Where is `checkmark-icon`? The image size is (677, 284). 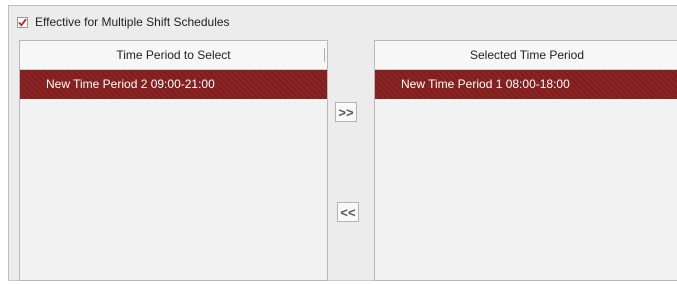
checkmark-icon is located at coordinates (22, 22).